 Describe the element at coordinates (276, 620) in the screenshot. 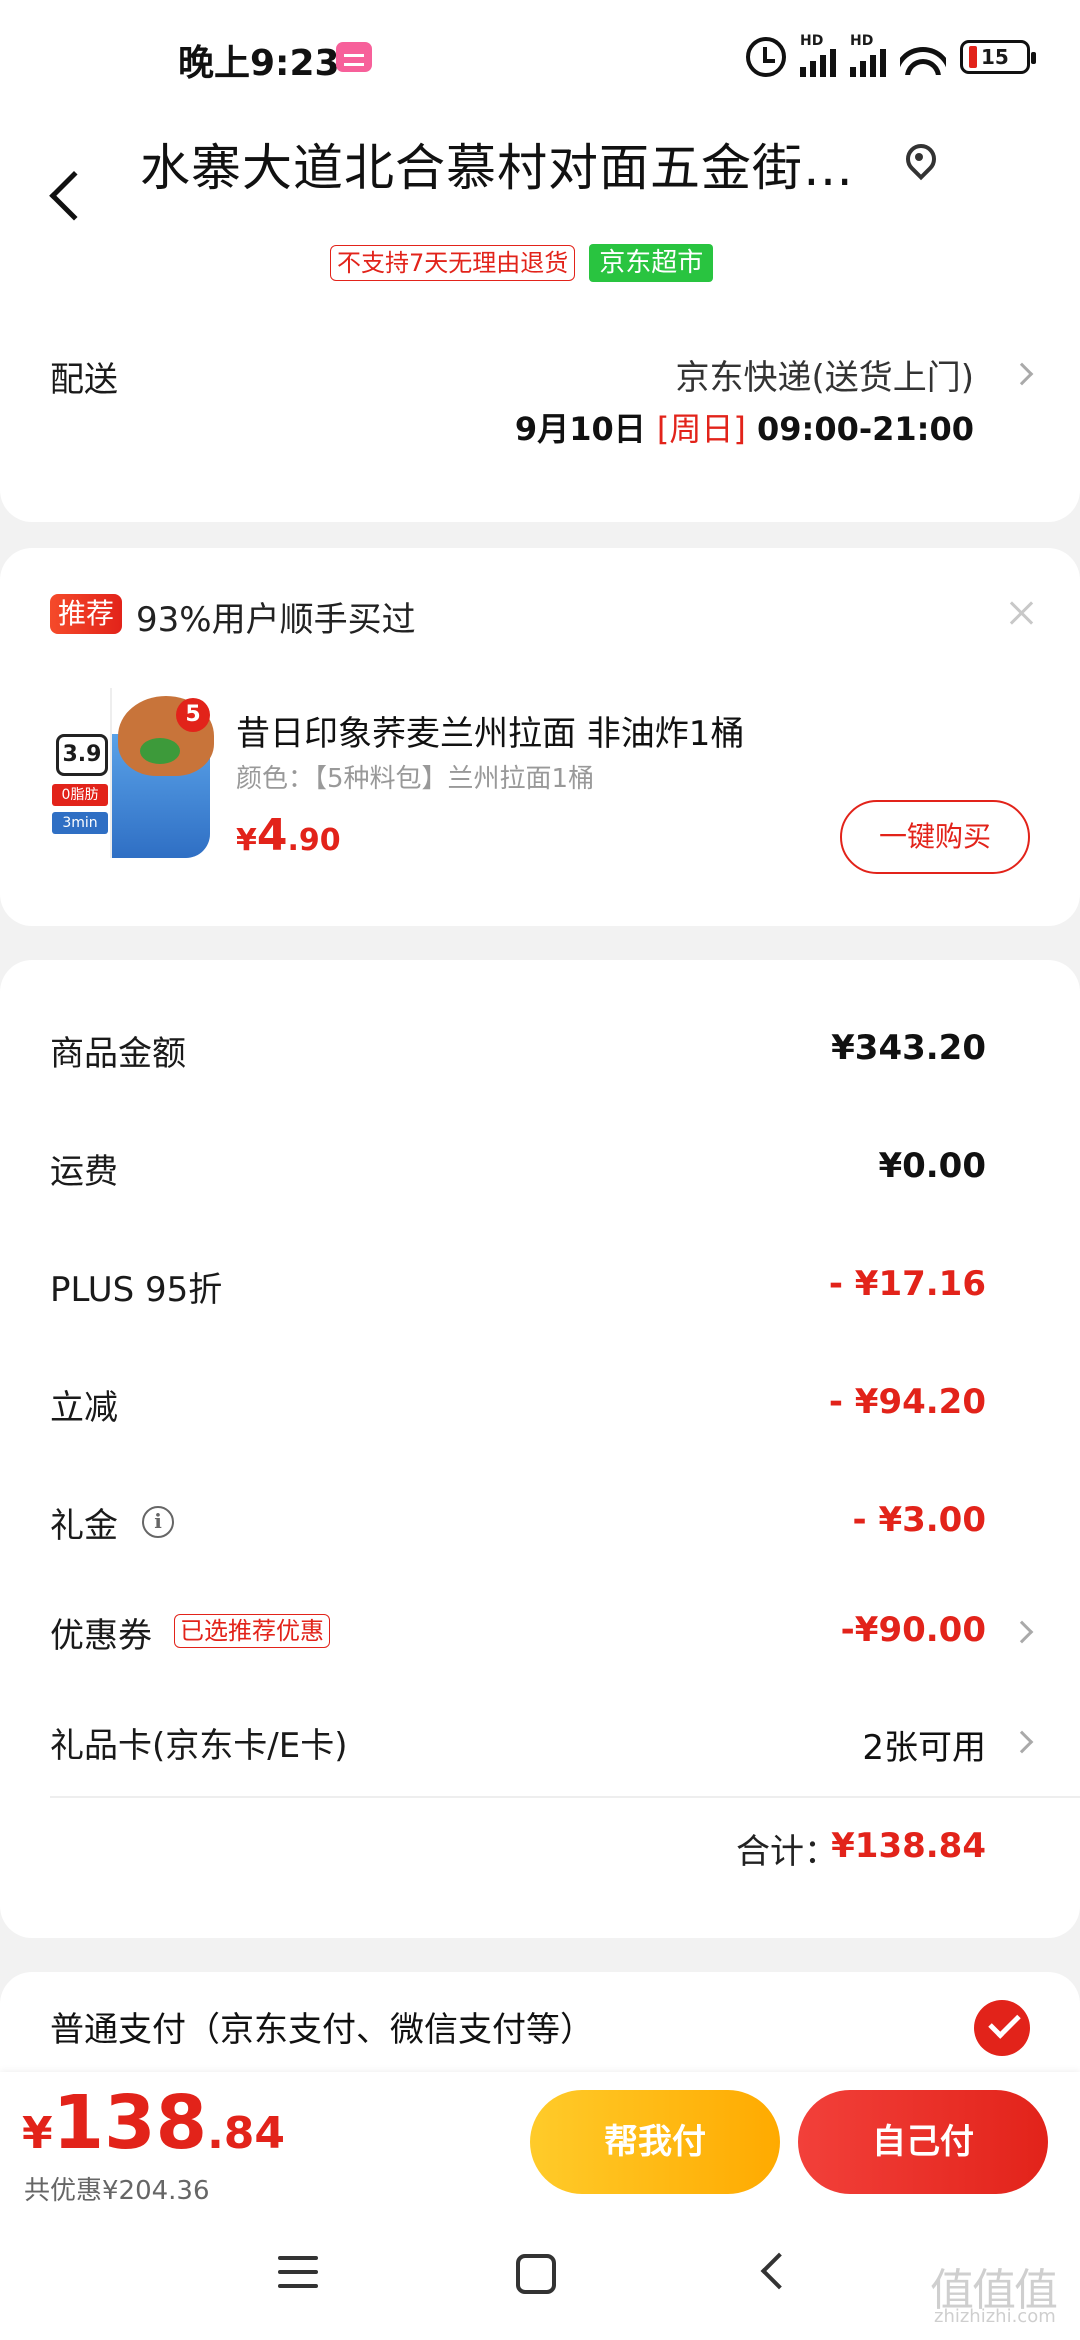

I see `recommend-title: 93%用户顺手买过` at that location.